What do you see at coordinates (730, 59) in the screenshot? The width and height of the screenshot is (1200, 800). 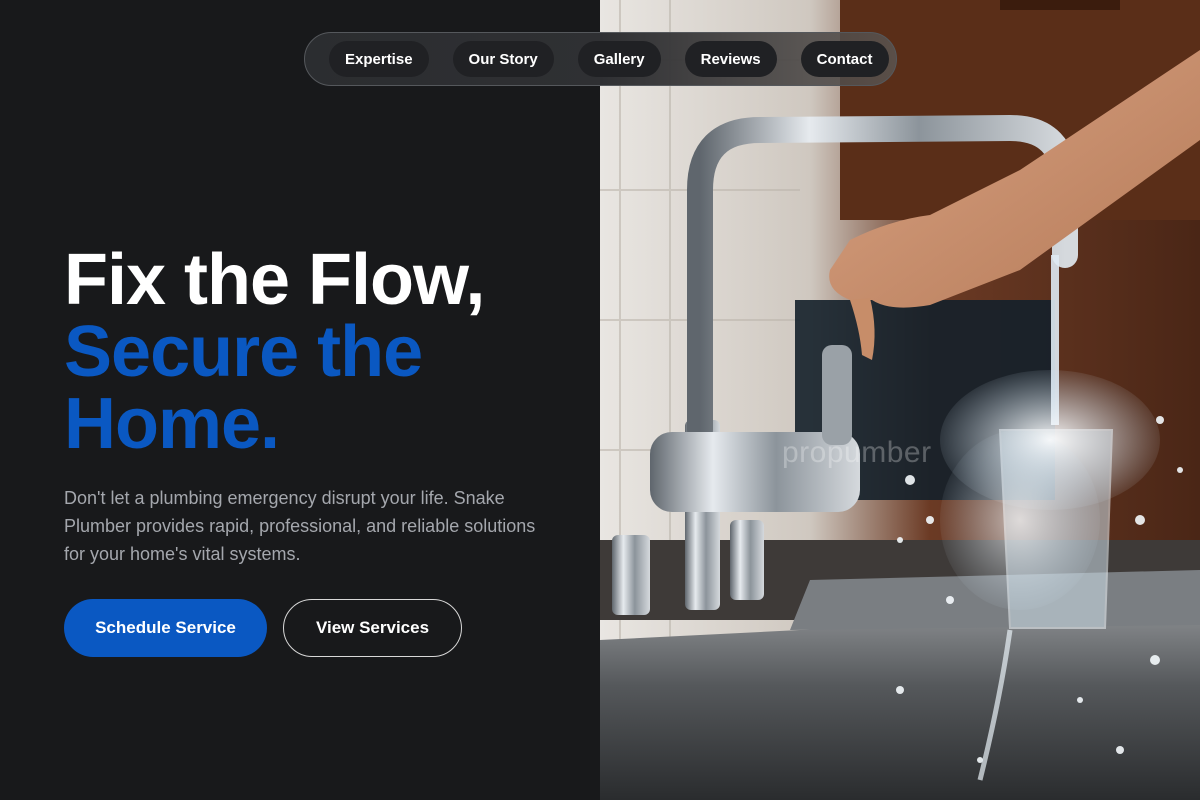 I see `nav-item-reviews: Reviews` at bounding box center [730, 59].